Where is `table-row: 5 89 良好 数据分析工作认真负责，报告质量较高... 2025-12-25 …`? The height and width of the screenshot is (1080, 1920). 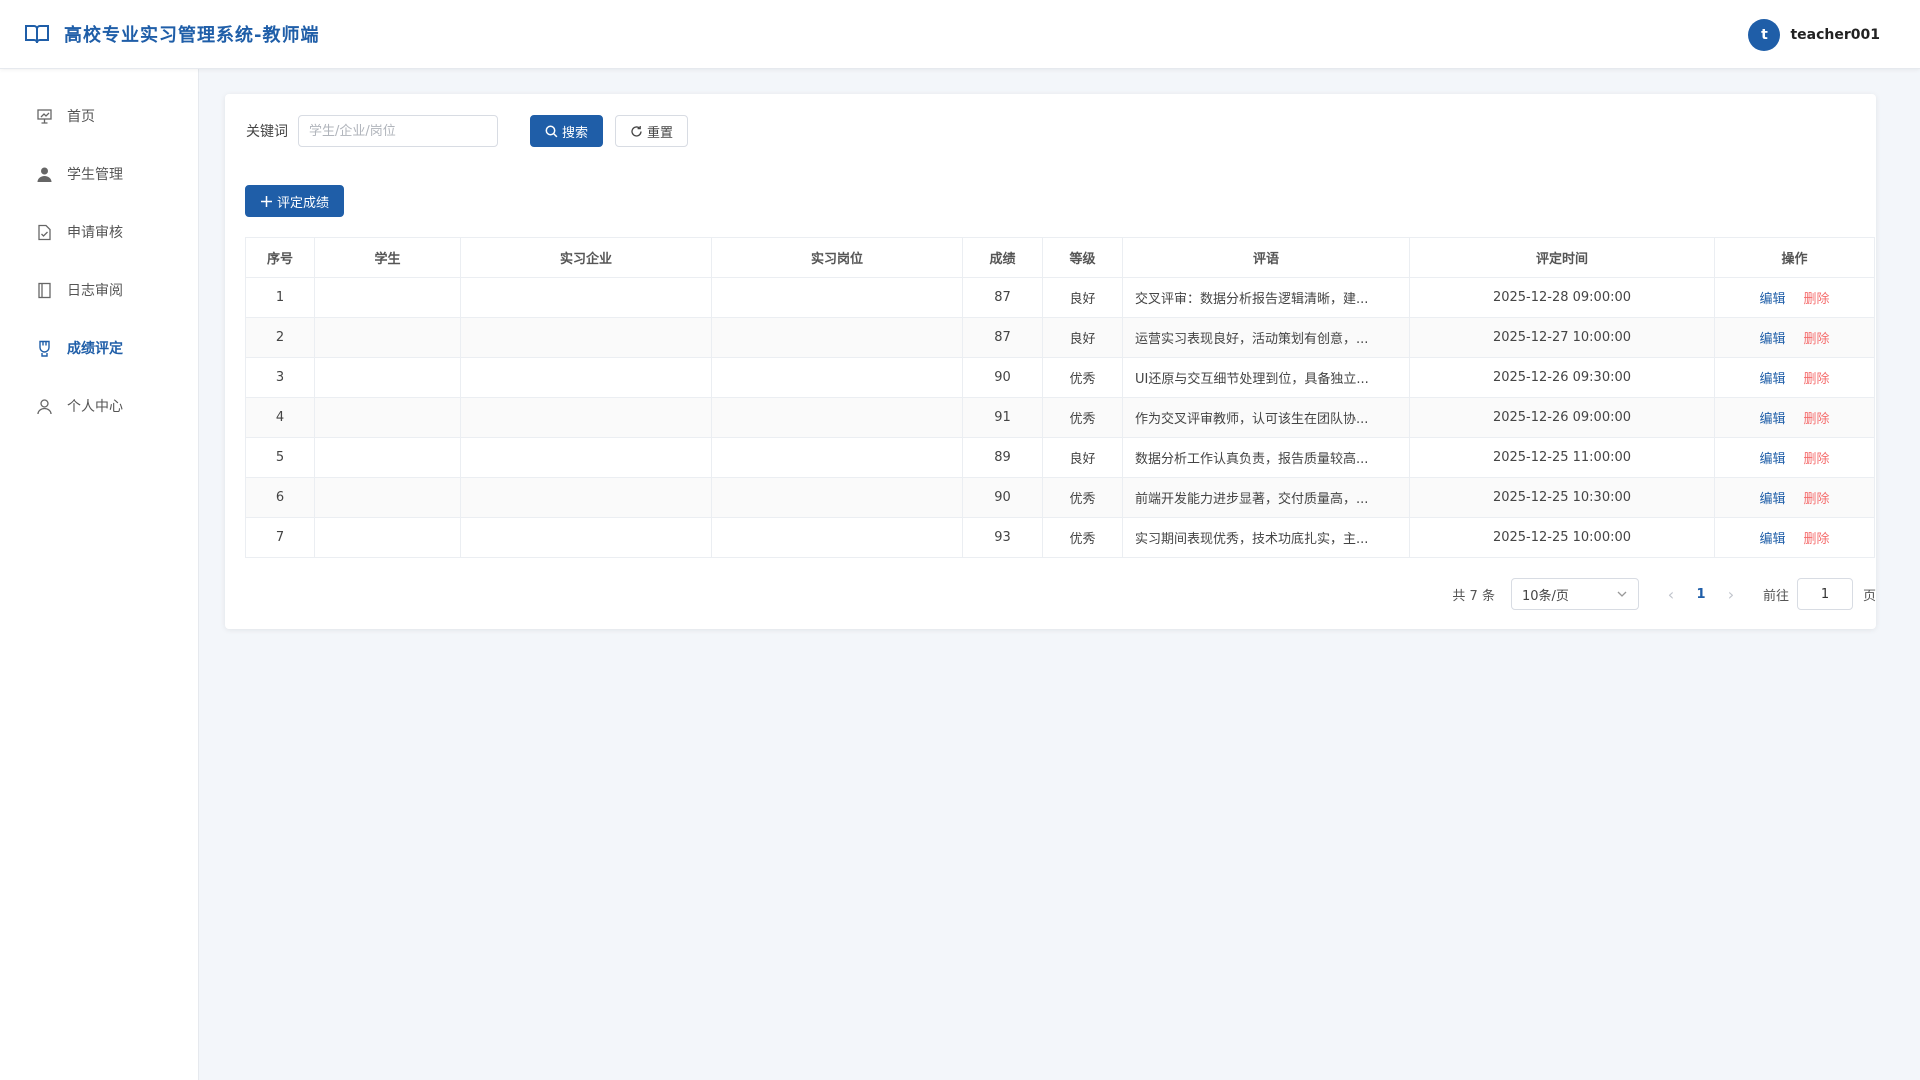 table-row: 5 89 良好 数据分析工作认真负责，报告质量较高... 2025-12-25 … is located at coordinates (1060, 457).